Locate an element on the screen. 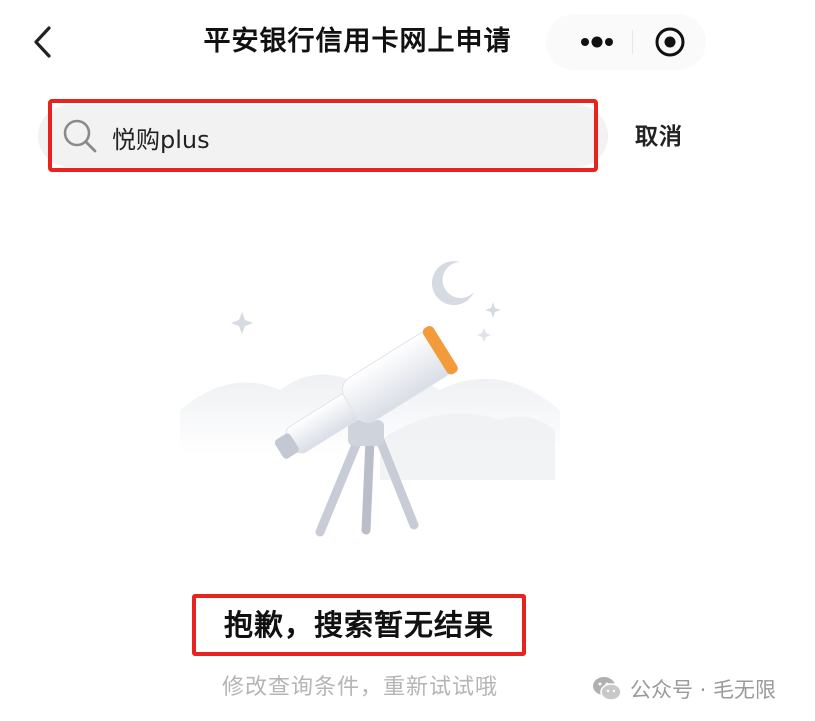 The image size is (815, 721). chevron-left-icon is located at coordinates (42, 42).